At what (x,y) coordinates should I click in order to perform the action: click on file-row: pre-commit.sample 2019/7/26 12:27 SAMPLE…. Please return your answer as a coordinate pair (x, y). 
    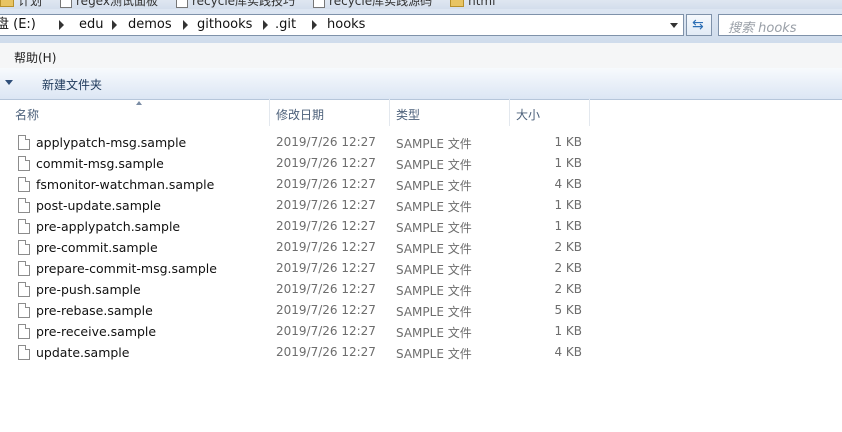
    Looking at the image, I should click on (300, 248).